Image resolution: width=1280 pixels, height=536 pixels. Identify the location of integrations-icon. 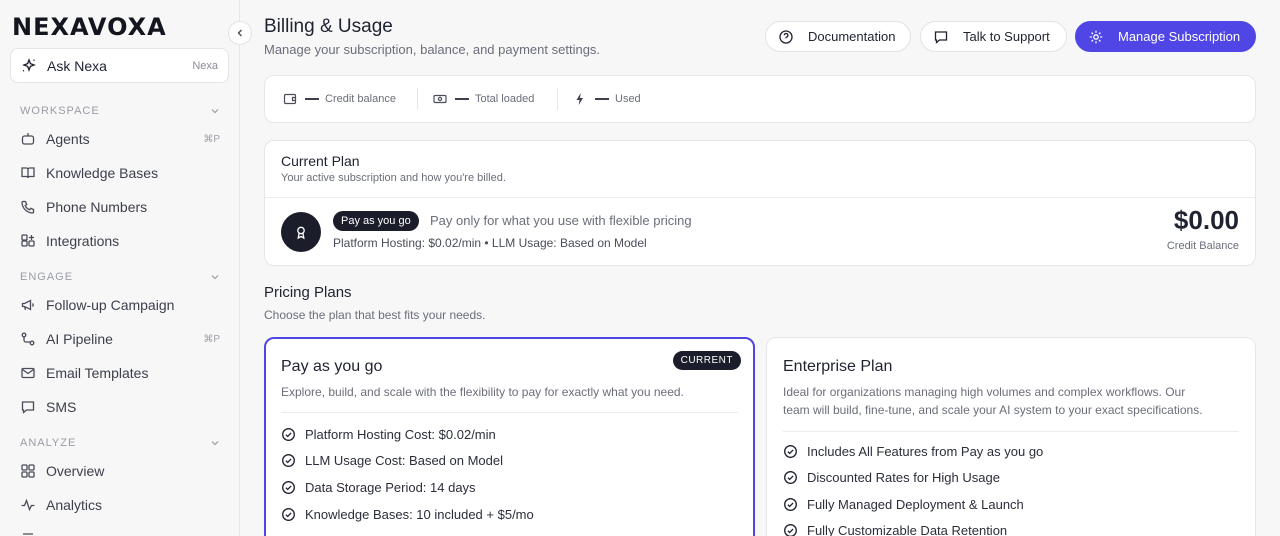
(28, 240).